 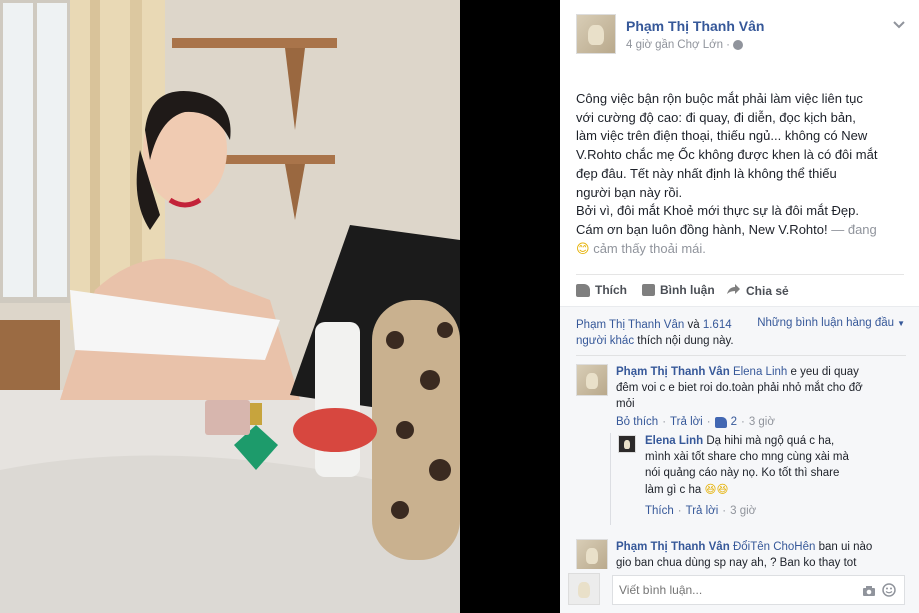 What do you see at coordinates (889, 592) in the screenshot?
I see `emoji-icon` at bounding box center [889, 592].